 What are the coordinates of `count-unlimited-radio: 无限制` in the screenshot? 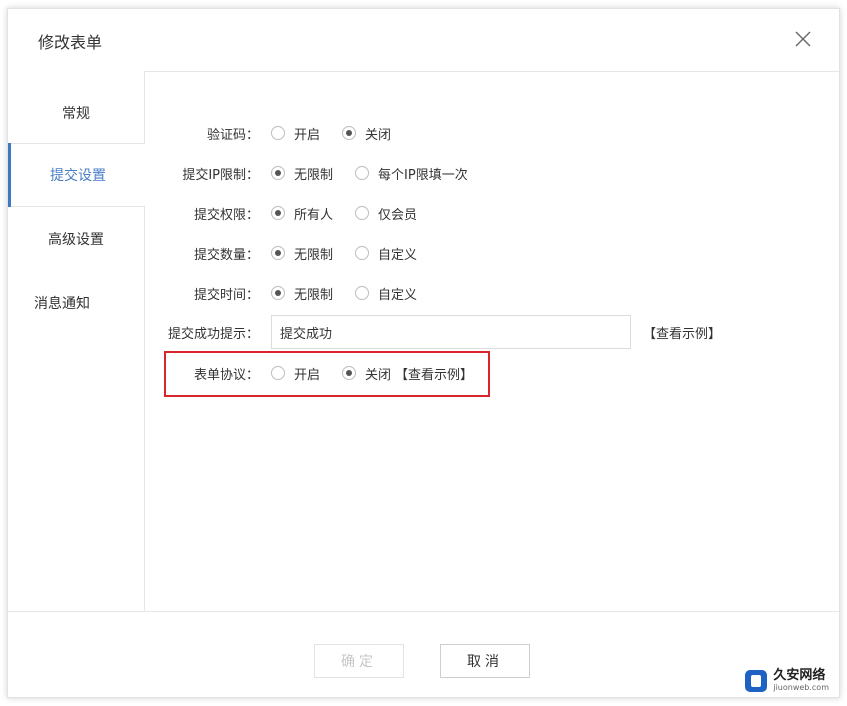 It's located at (302, 253).